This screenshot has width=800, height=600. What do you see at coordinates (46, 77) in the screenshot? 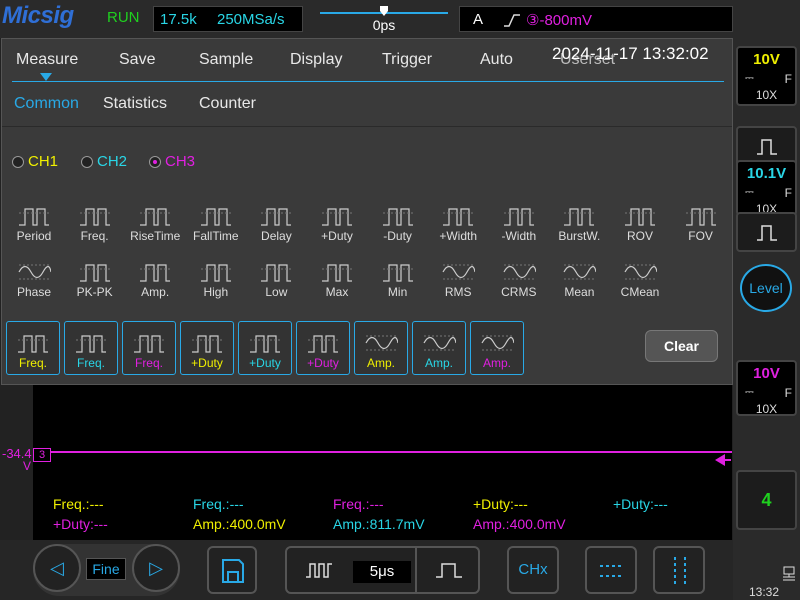
I see `active-tab-caret-icon` at bounding box center [46, 77].